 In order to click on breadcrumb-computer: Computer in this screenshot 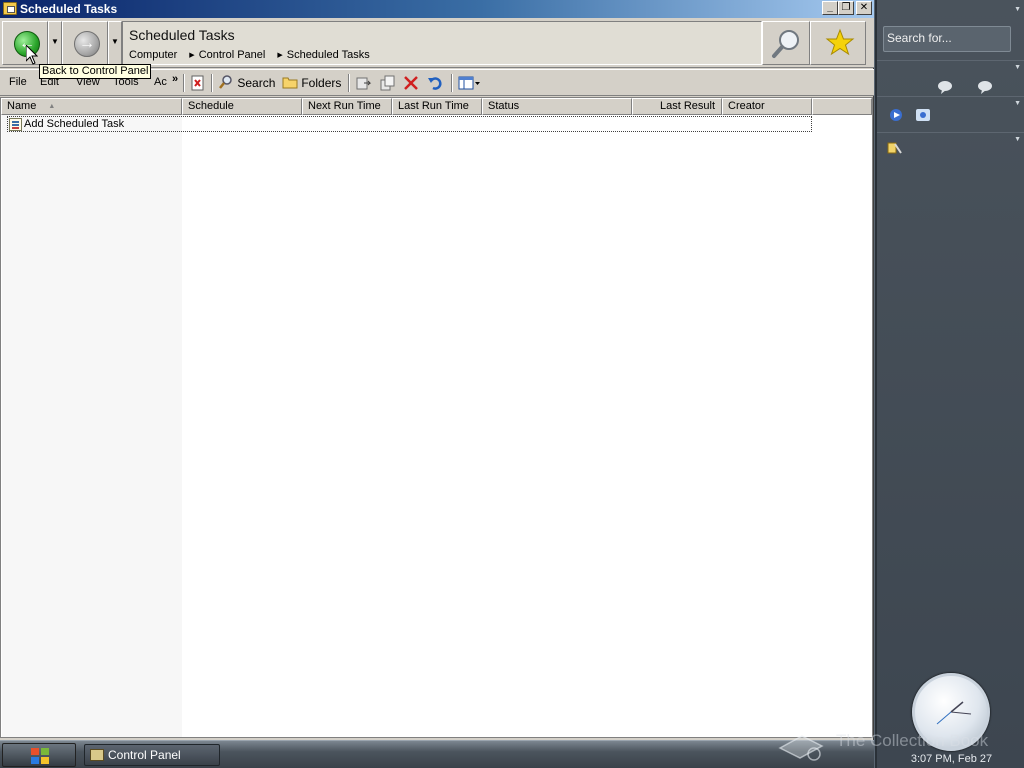, I will do `click(153, 55)`.